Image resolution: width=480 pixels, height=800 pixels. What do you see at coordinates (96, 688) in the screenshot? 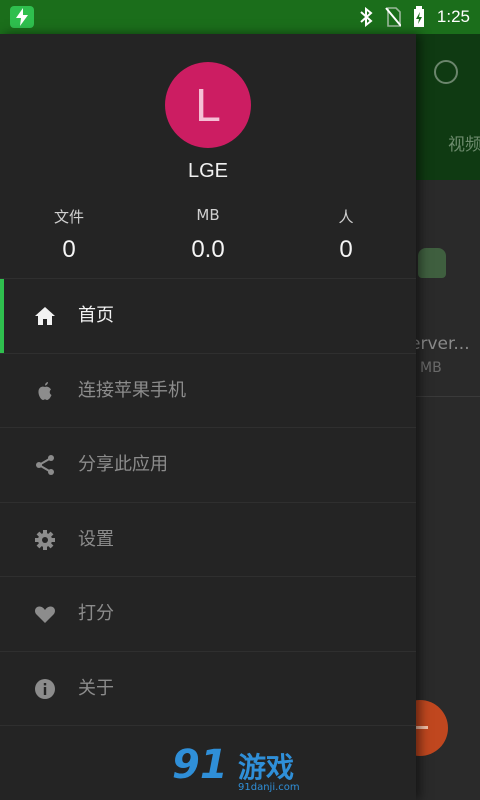
I see `menu-item-label: 关于` at bounding box center [96, 688].